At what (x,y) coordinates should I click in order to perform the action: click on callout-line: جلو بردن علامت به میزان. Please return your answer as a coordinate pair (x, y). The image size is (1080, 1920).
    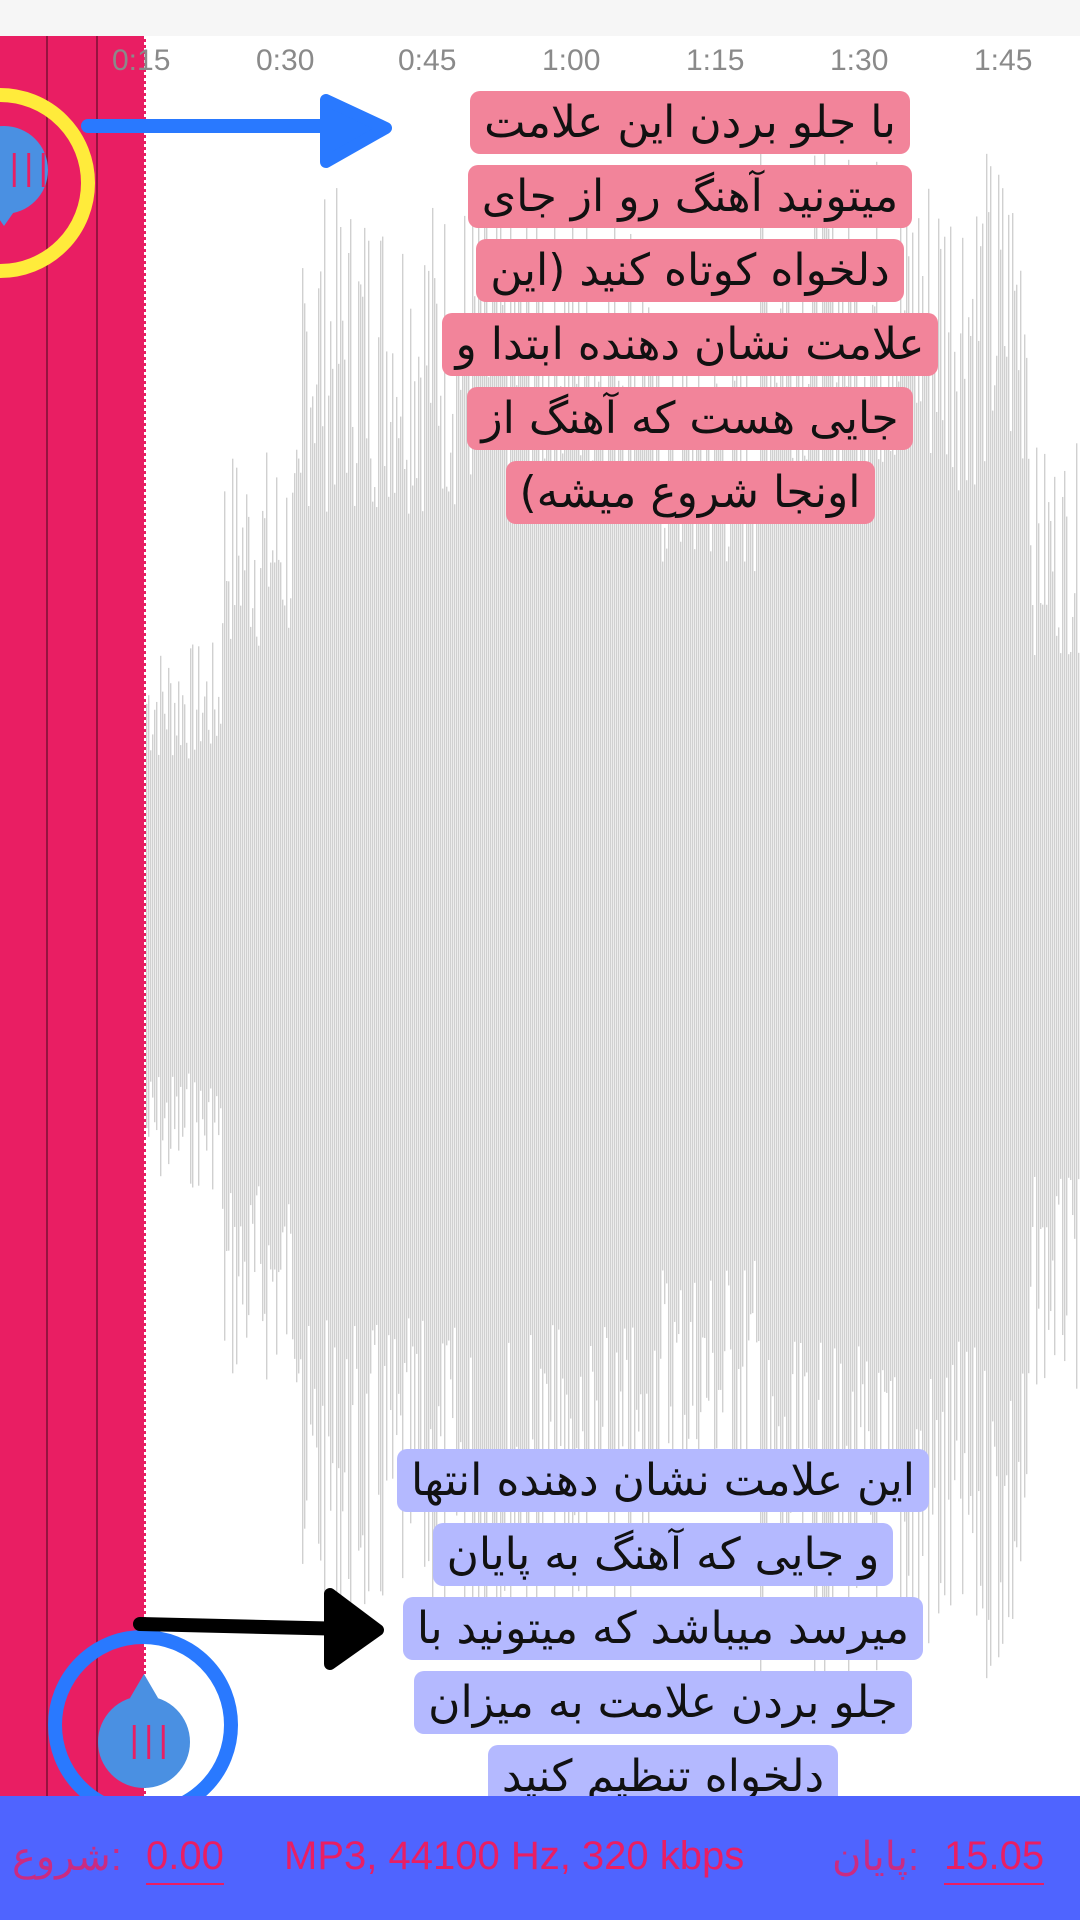
    Looking at the image, I should click on (663, 1702).